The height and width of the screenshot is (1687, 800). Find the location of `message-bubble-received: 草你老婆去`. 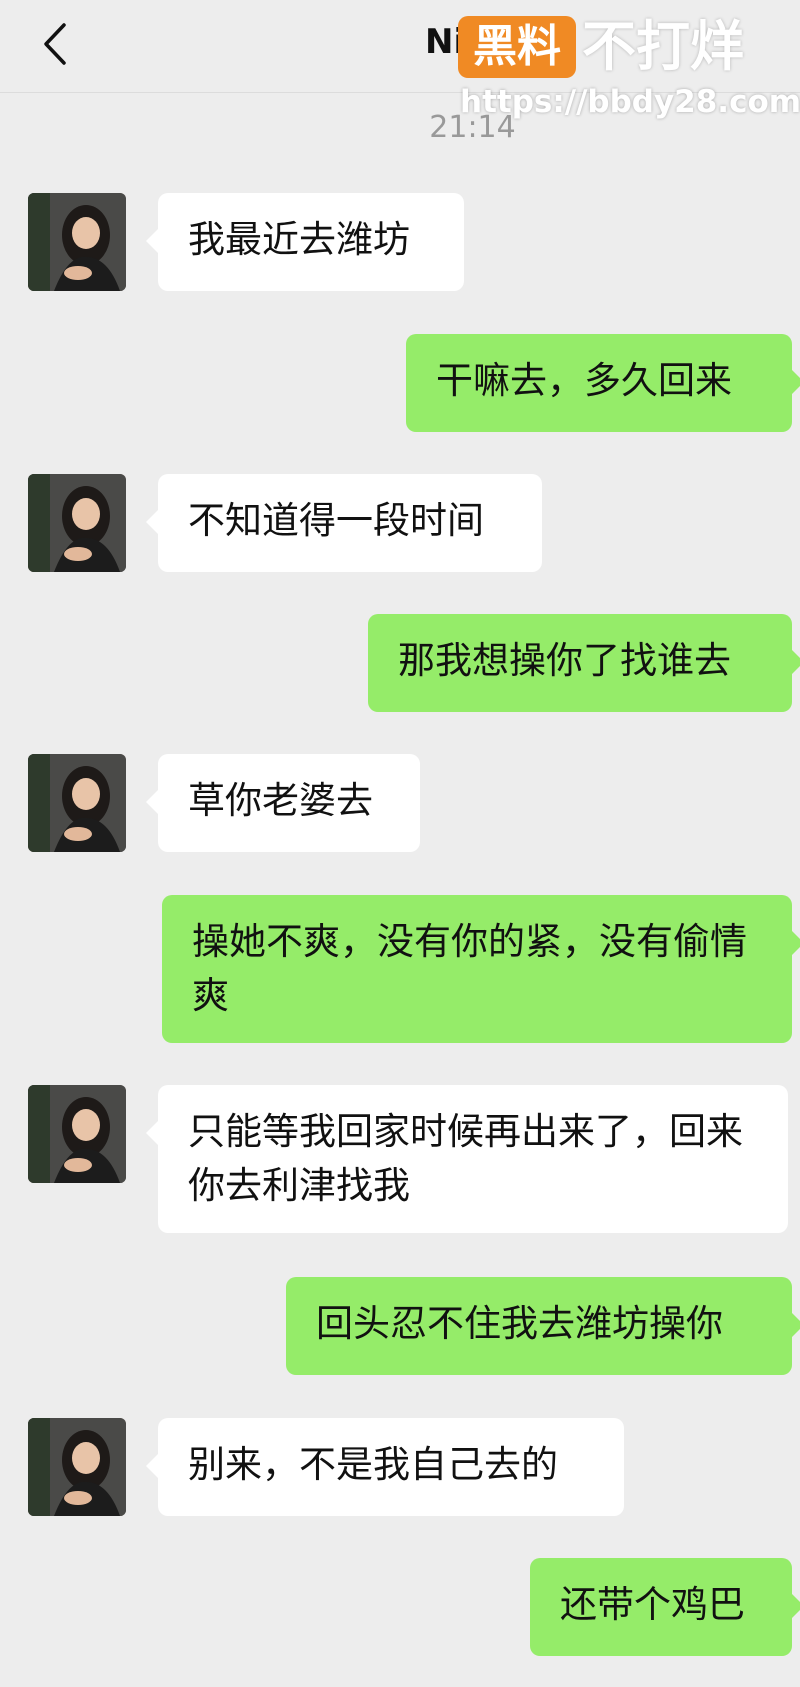

message-bubble-received: 草你老婆去 is located at coordinates (283, 803).